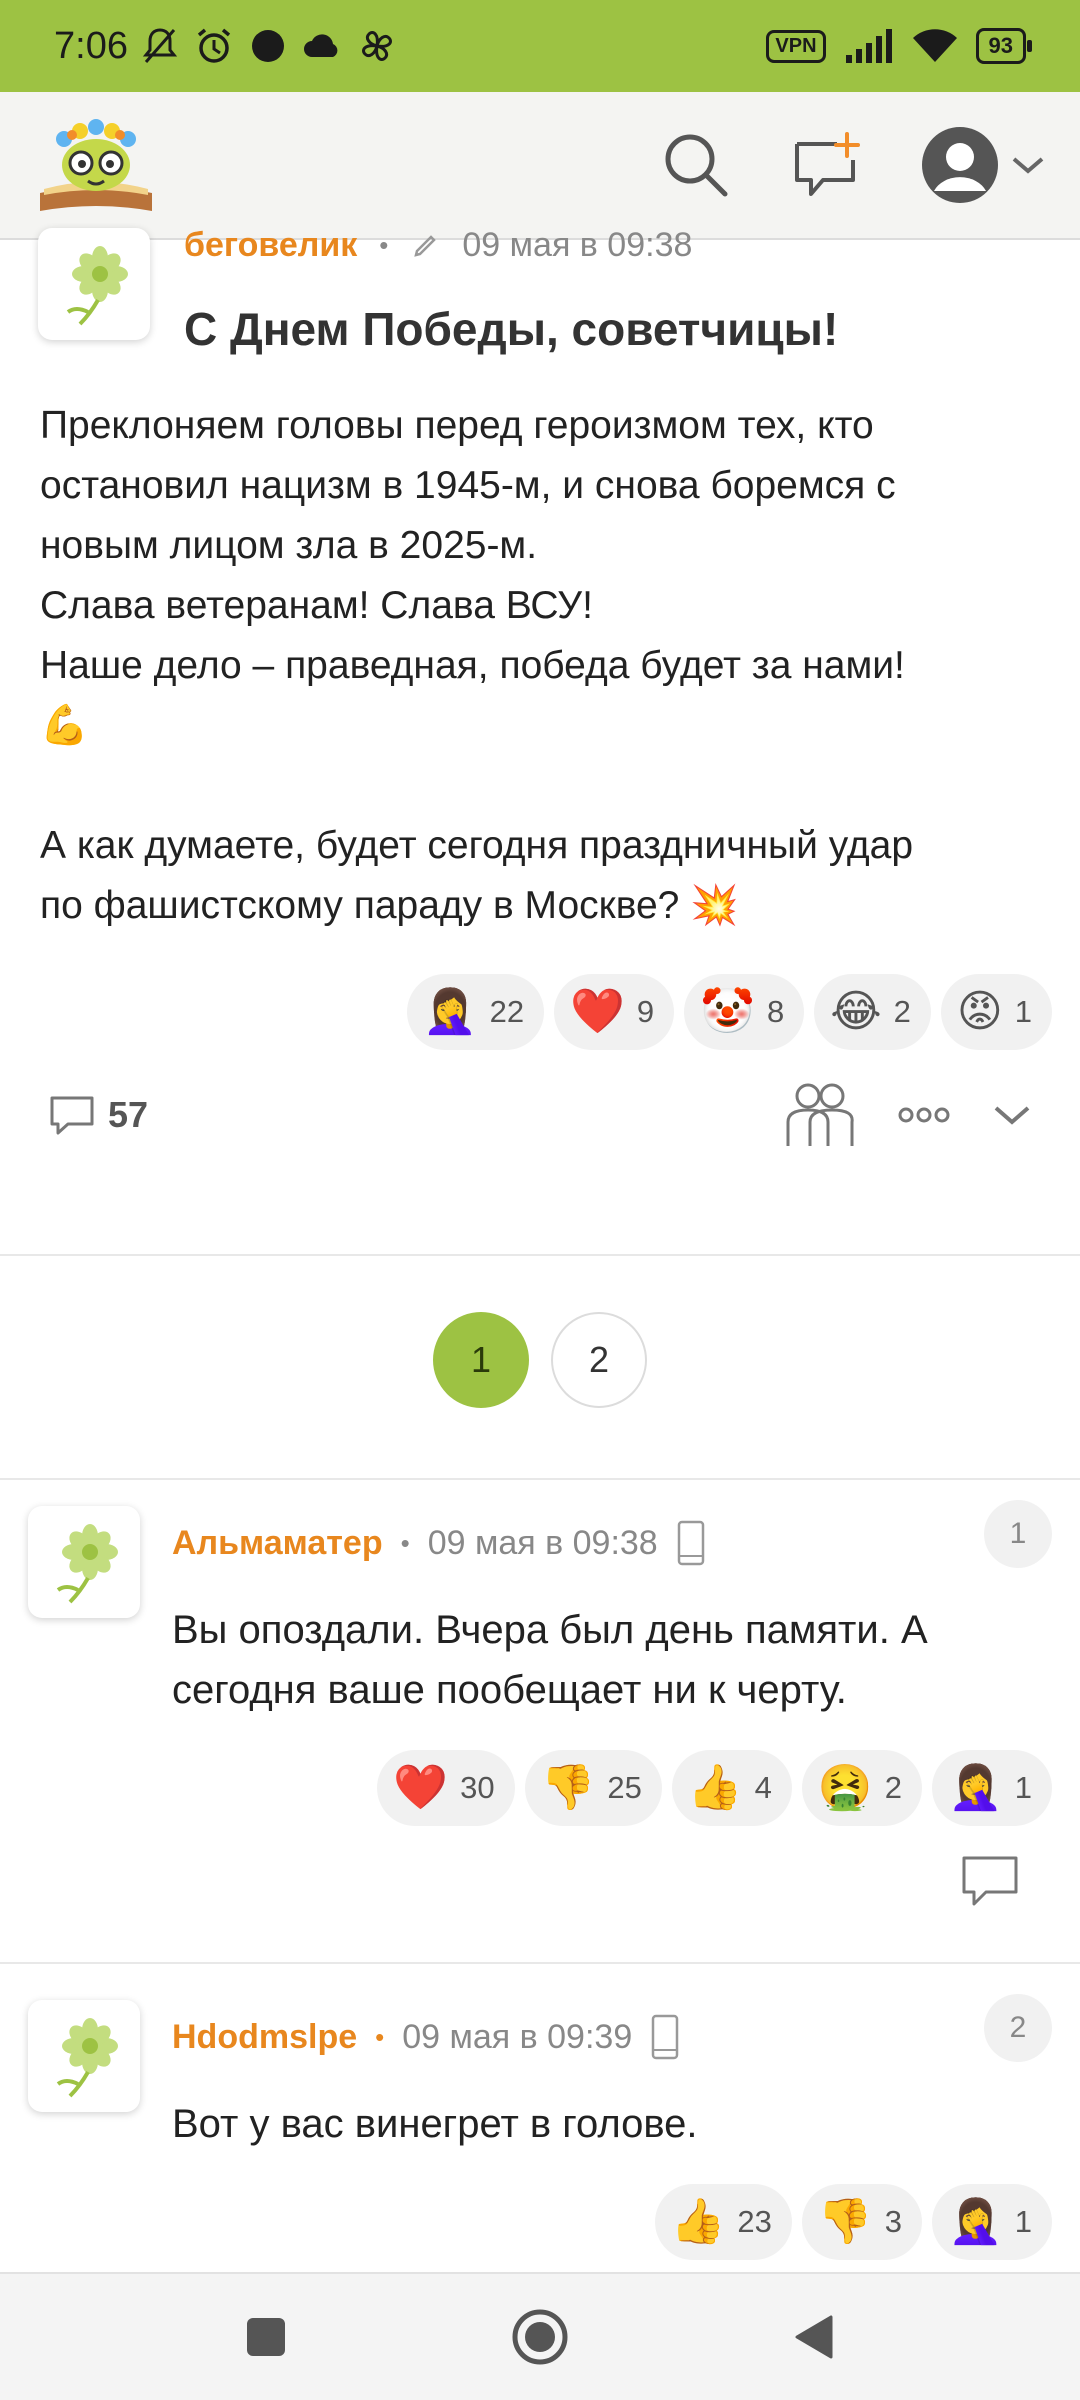 This screenshot has width=1080, height=2400. Describe the element at coordinates (775, 1011) in the screenshot. I see `reaction-count: 8` at that location.